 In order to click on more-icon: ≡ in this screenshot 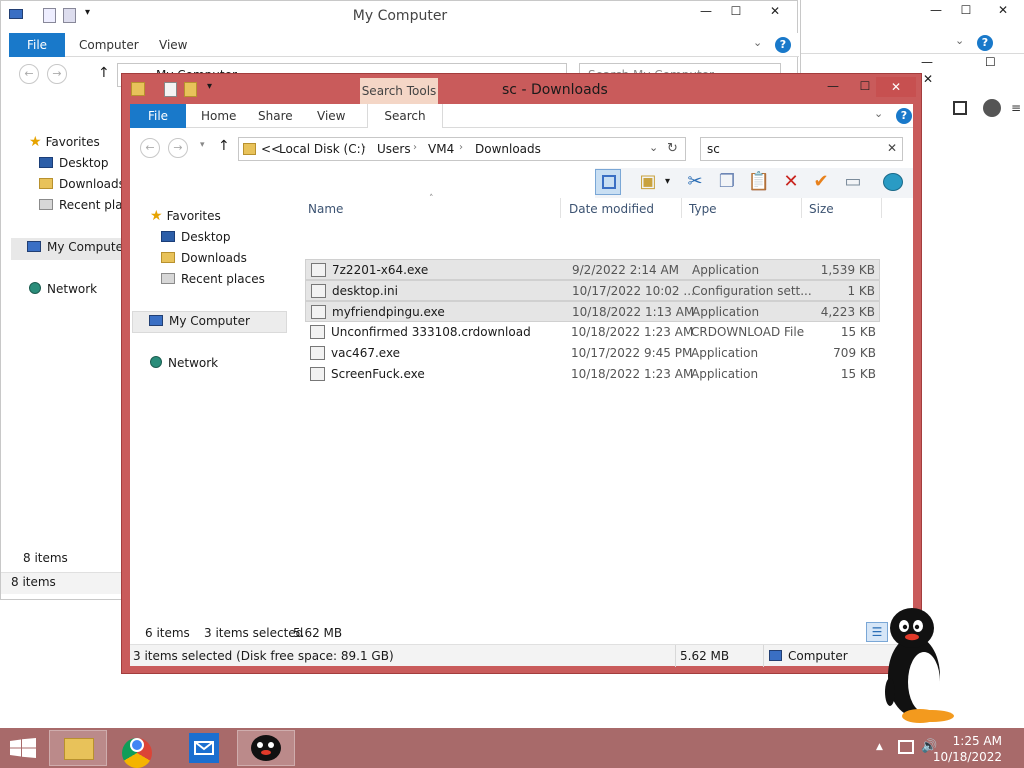, I will do `click(1016, 108)`.